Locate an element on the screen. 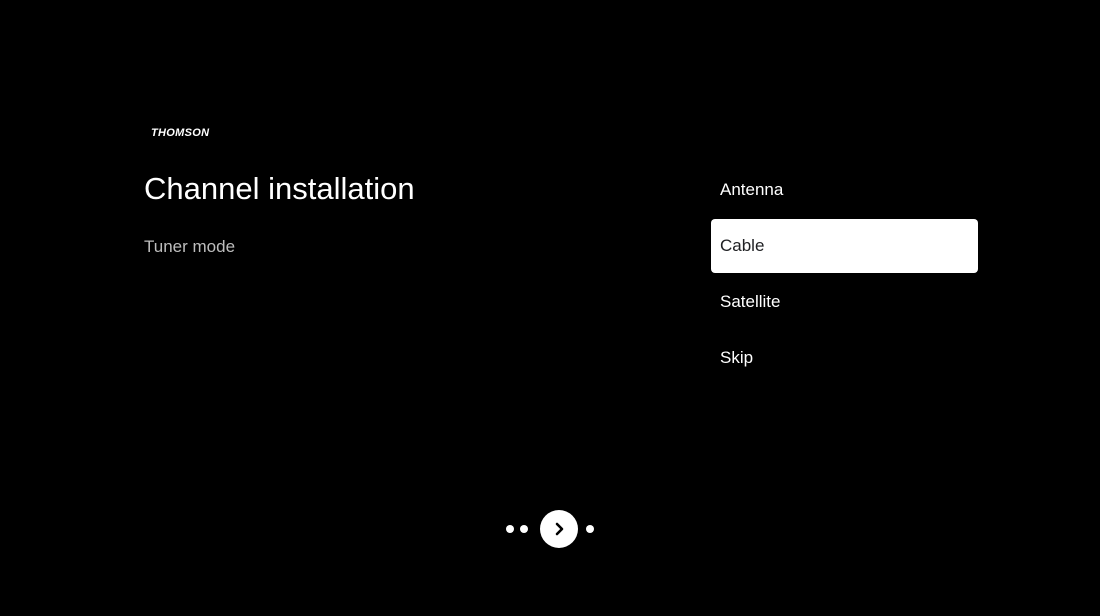  step-pager is located at coordinates (550, 529).